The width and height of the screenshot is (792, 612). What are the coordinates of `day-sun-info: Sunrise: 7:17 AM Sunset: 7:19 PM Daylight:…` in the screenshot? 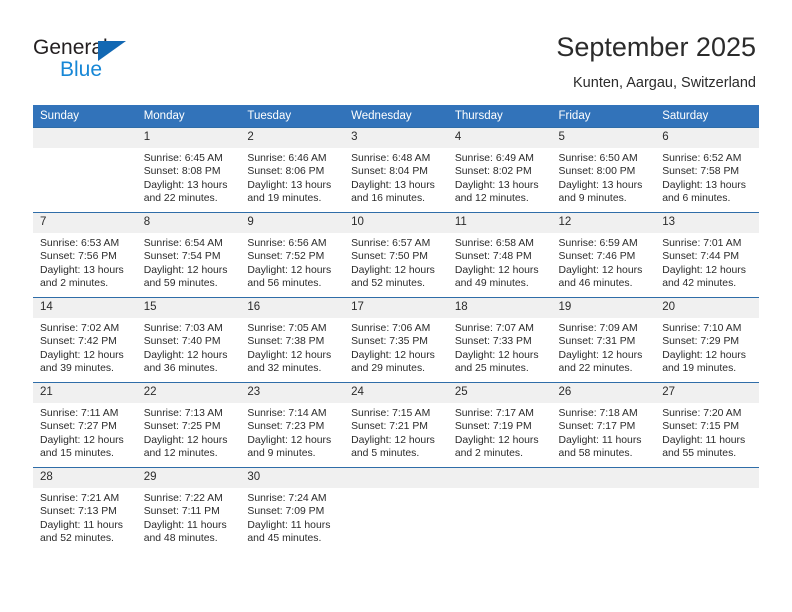 It's located at (500, 432).